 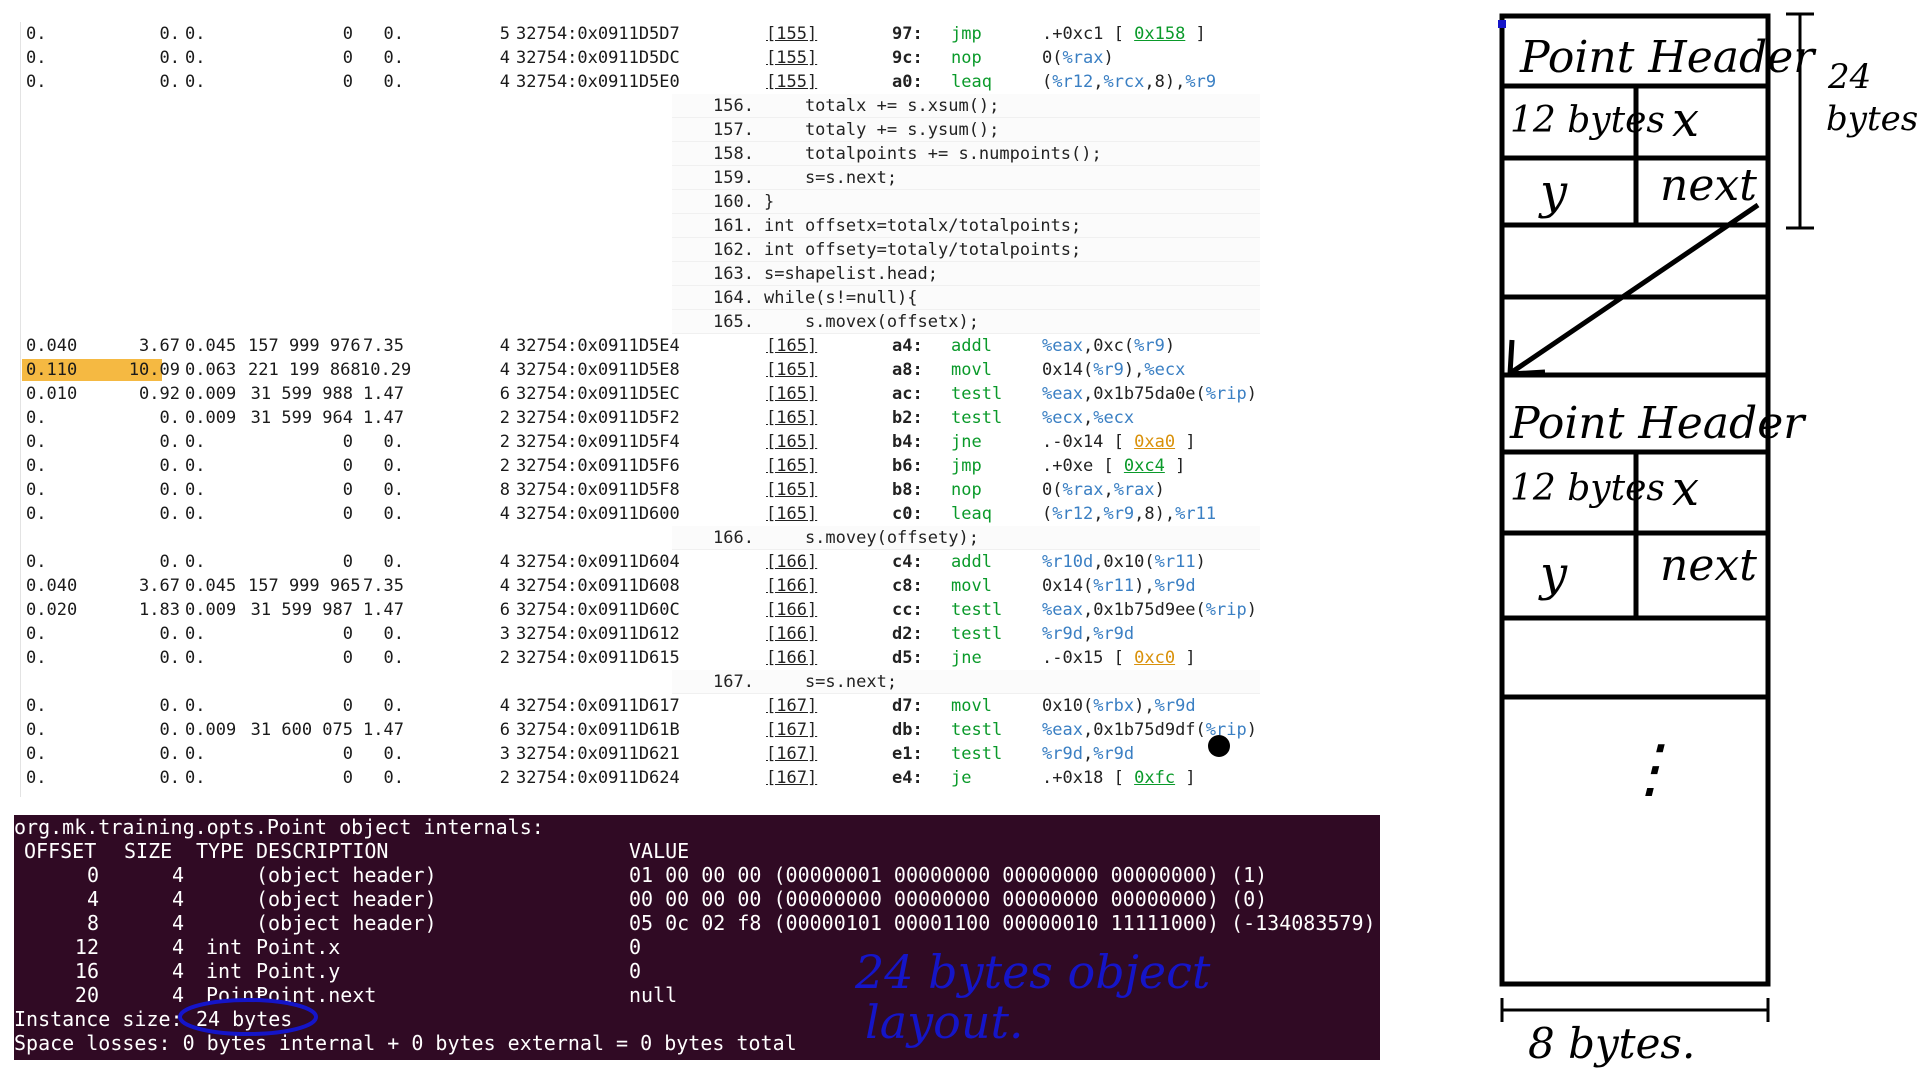 What do you see at coordinates (86, 971) in the screenshot?
I see `field-offset: 16` at bounding box center [86, 971].